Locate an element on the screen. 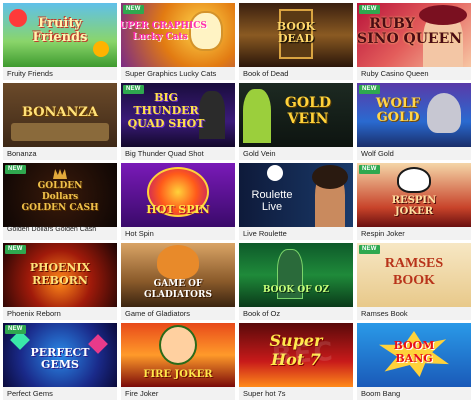  game-tile-respin-joker: NEW RESPIN JOKER Respin Joker is located at coordinates (414, 201).